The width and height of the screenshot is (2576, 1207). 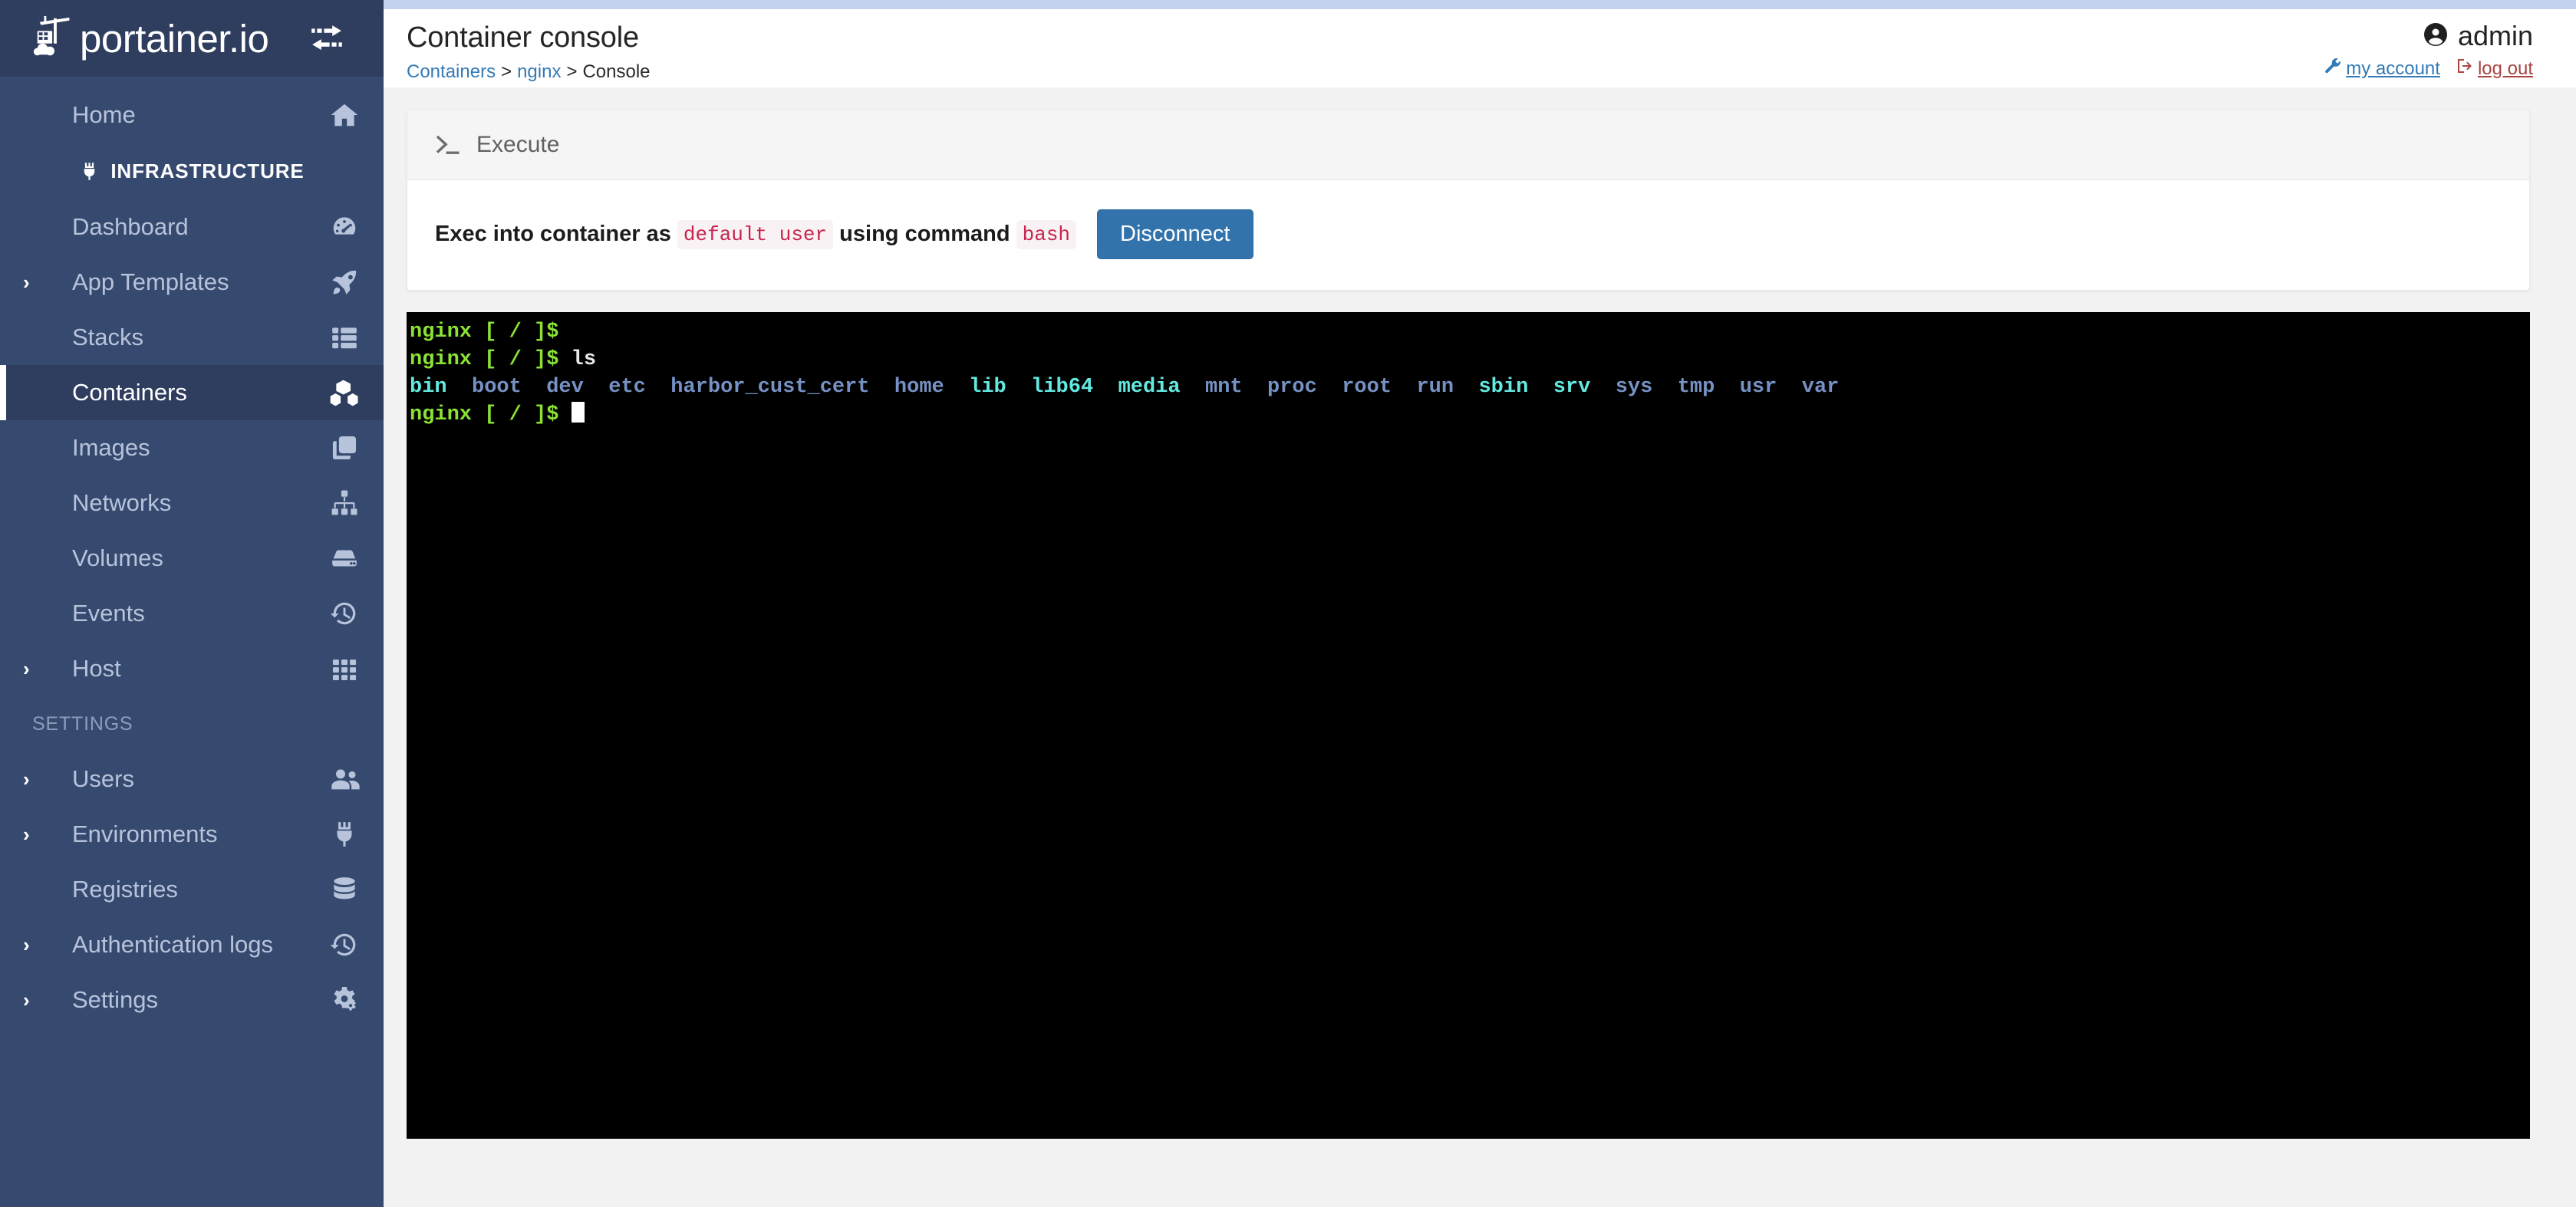 I want to click on dashboard-icon, so click(x=344, y=227).